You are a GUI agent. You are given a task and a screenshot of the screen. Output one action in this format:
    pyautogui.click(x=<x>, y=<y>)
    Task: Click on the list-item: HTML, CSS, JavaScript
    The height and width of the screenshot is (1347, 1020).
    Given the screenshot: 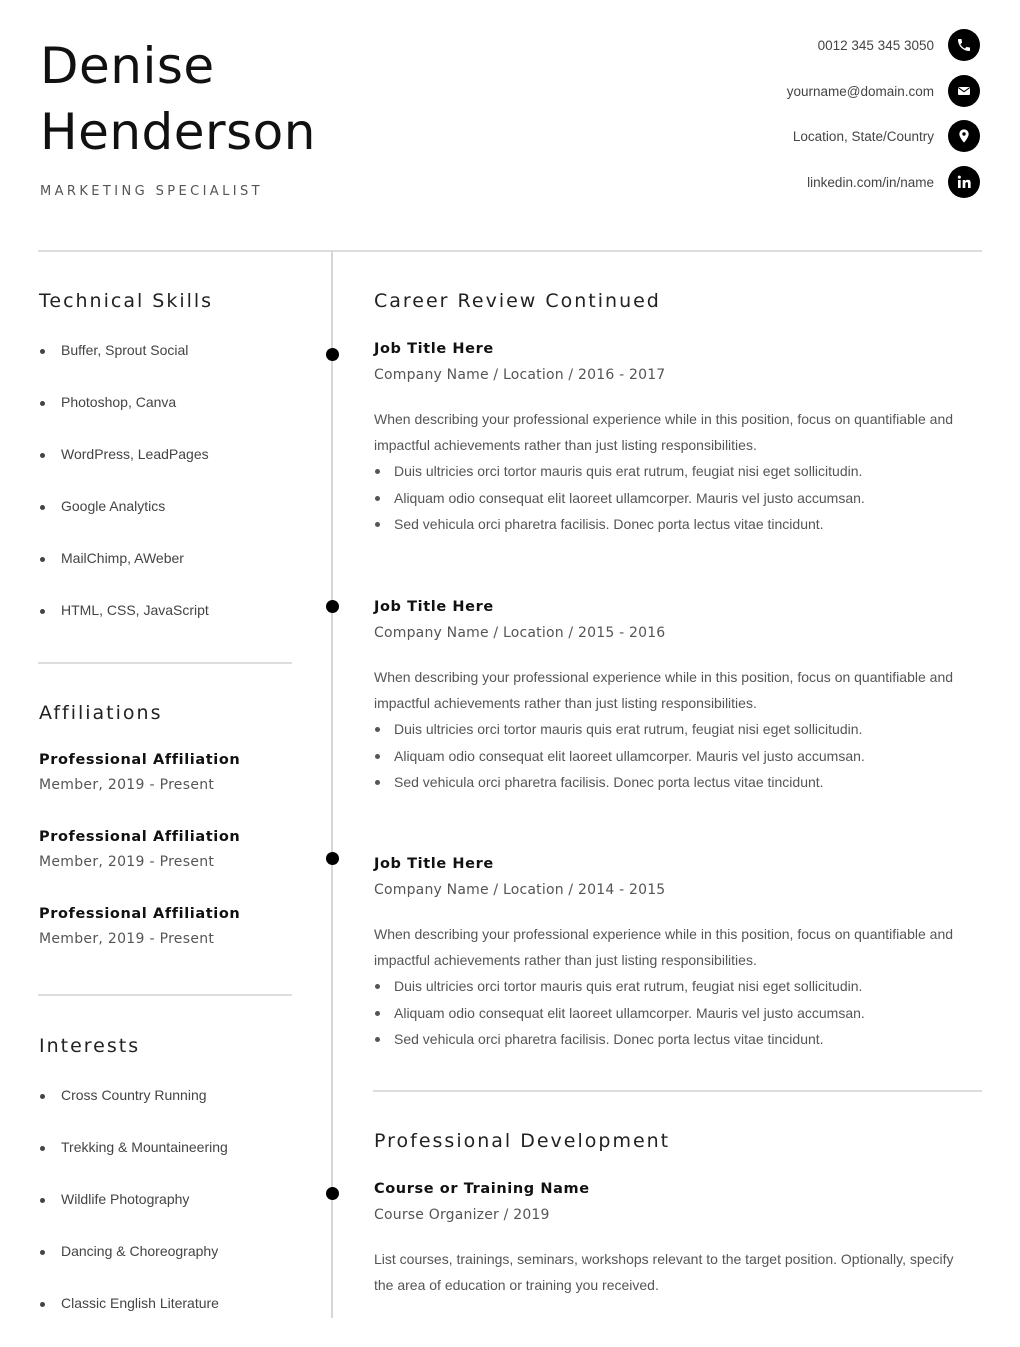 What is the action you would take?
    pyautogui.click(x=179, y=628)
    